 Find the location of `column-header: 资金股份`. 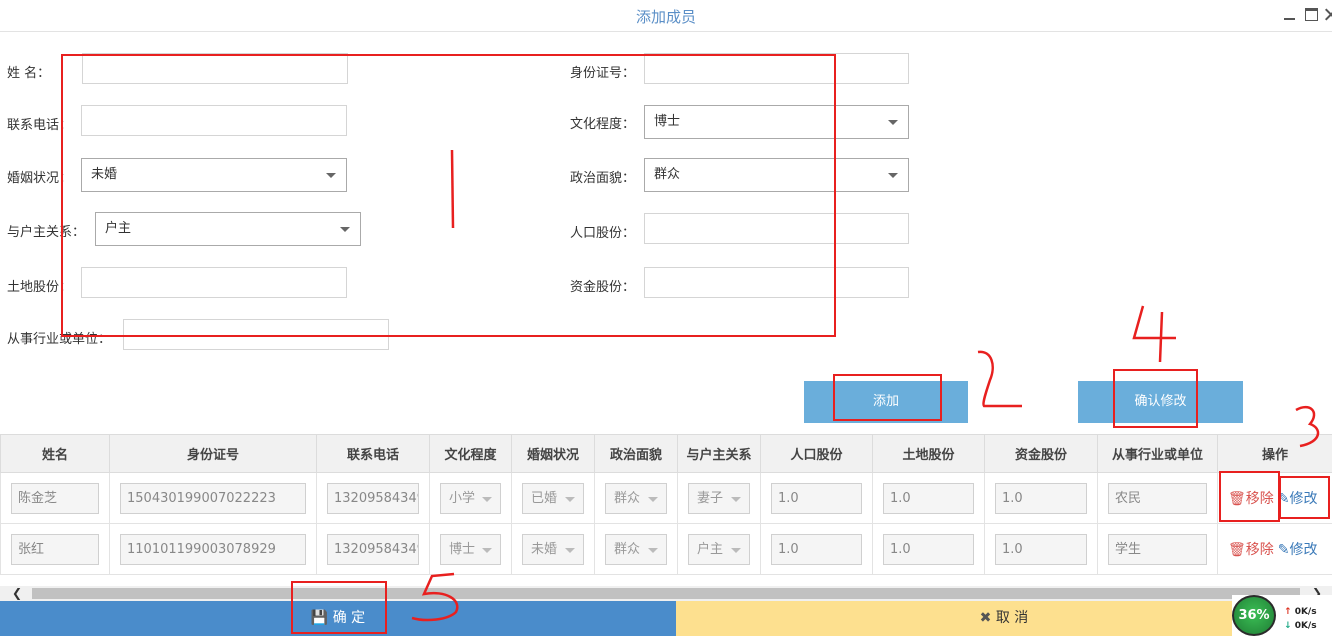

column-header: 资金股份 is located at coordinates (1041, 453).